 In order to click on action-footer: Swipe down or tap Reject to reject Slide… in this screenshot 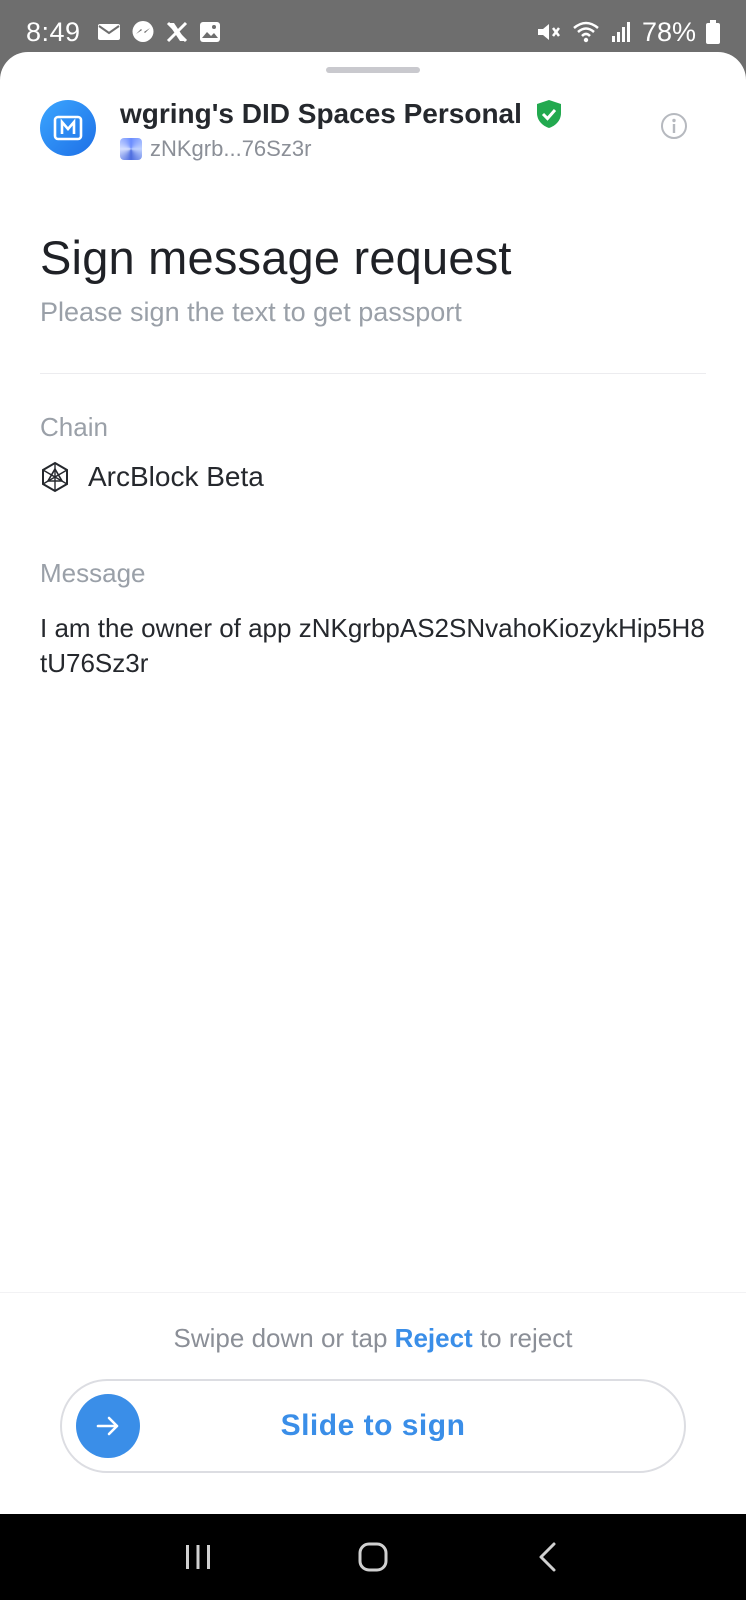, I will do `click(373, 1403)`.